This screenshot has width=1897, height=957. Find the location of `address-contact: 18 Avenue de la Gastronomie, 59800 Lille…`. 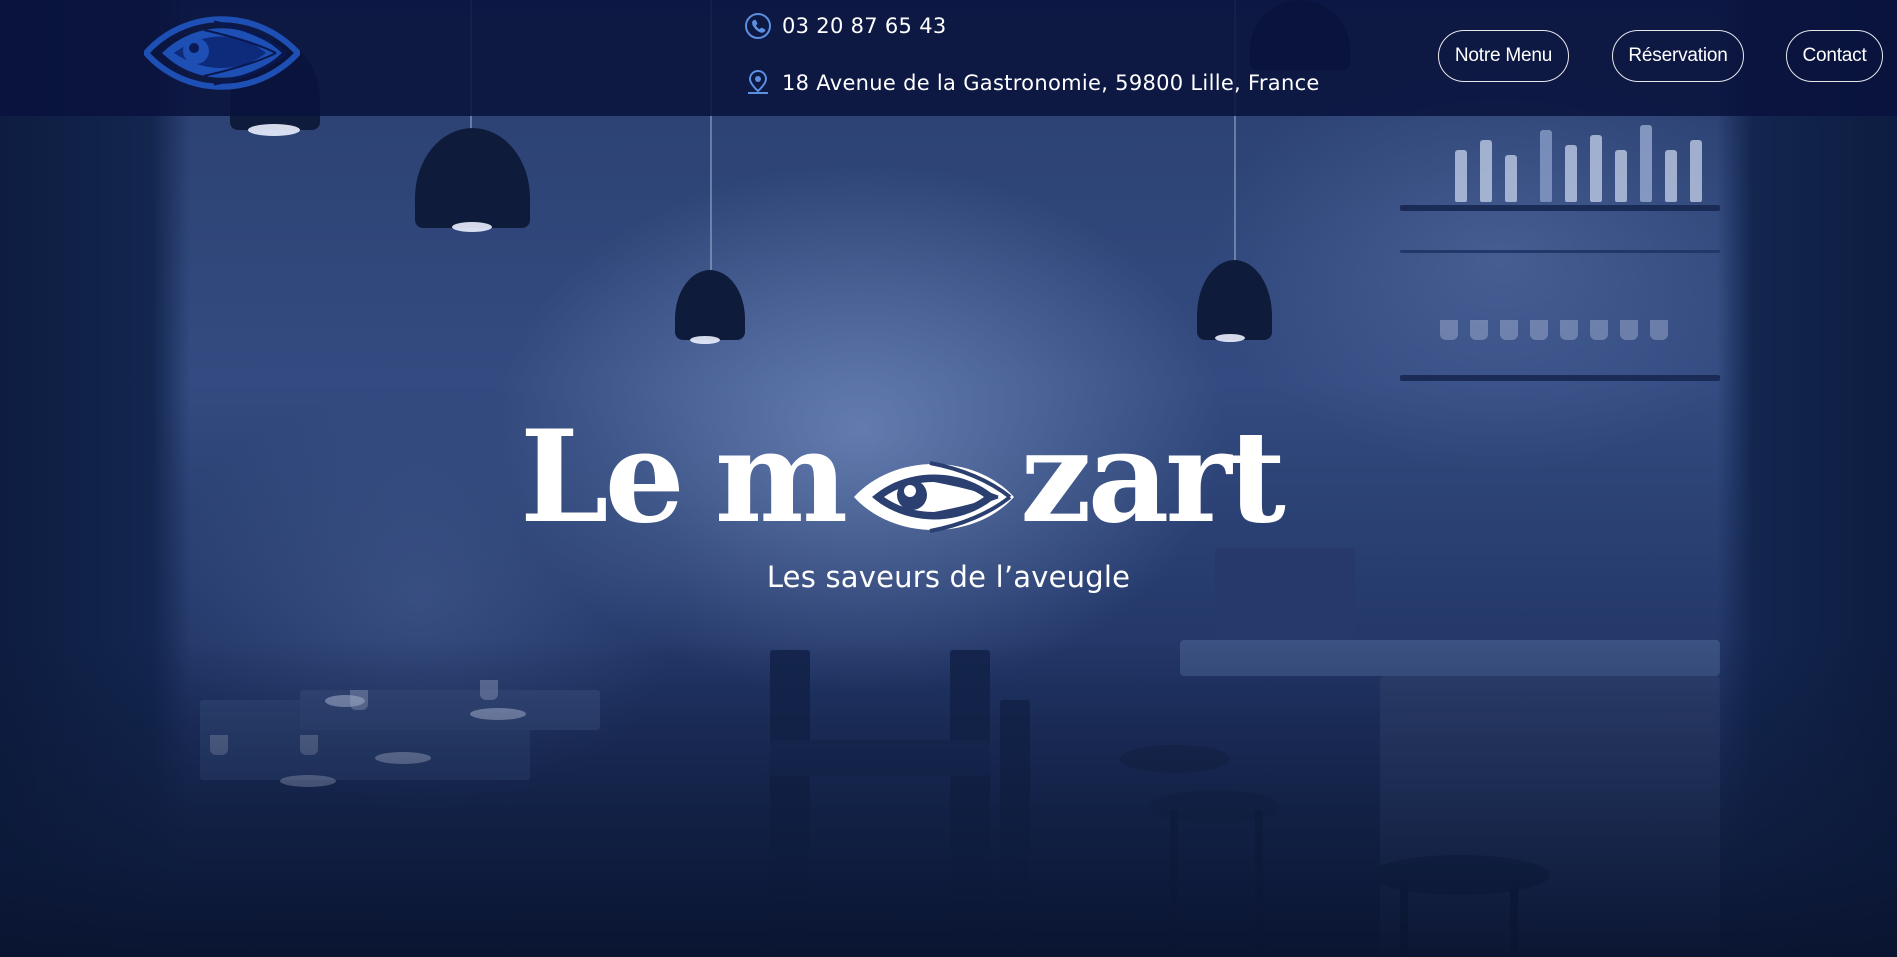

address-contact: 18 Avenue de la Gastronomie, 59800 Lille… is located at coordinates (1032, 83).